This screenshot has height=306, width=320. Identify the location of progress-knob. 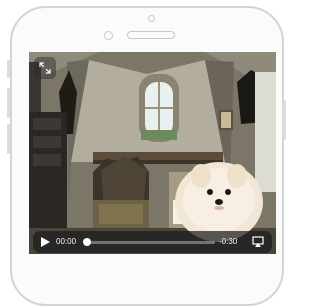
(87, 242).